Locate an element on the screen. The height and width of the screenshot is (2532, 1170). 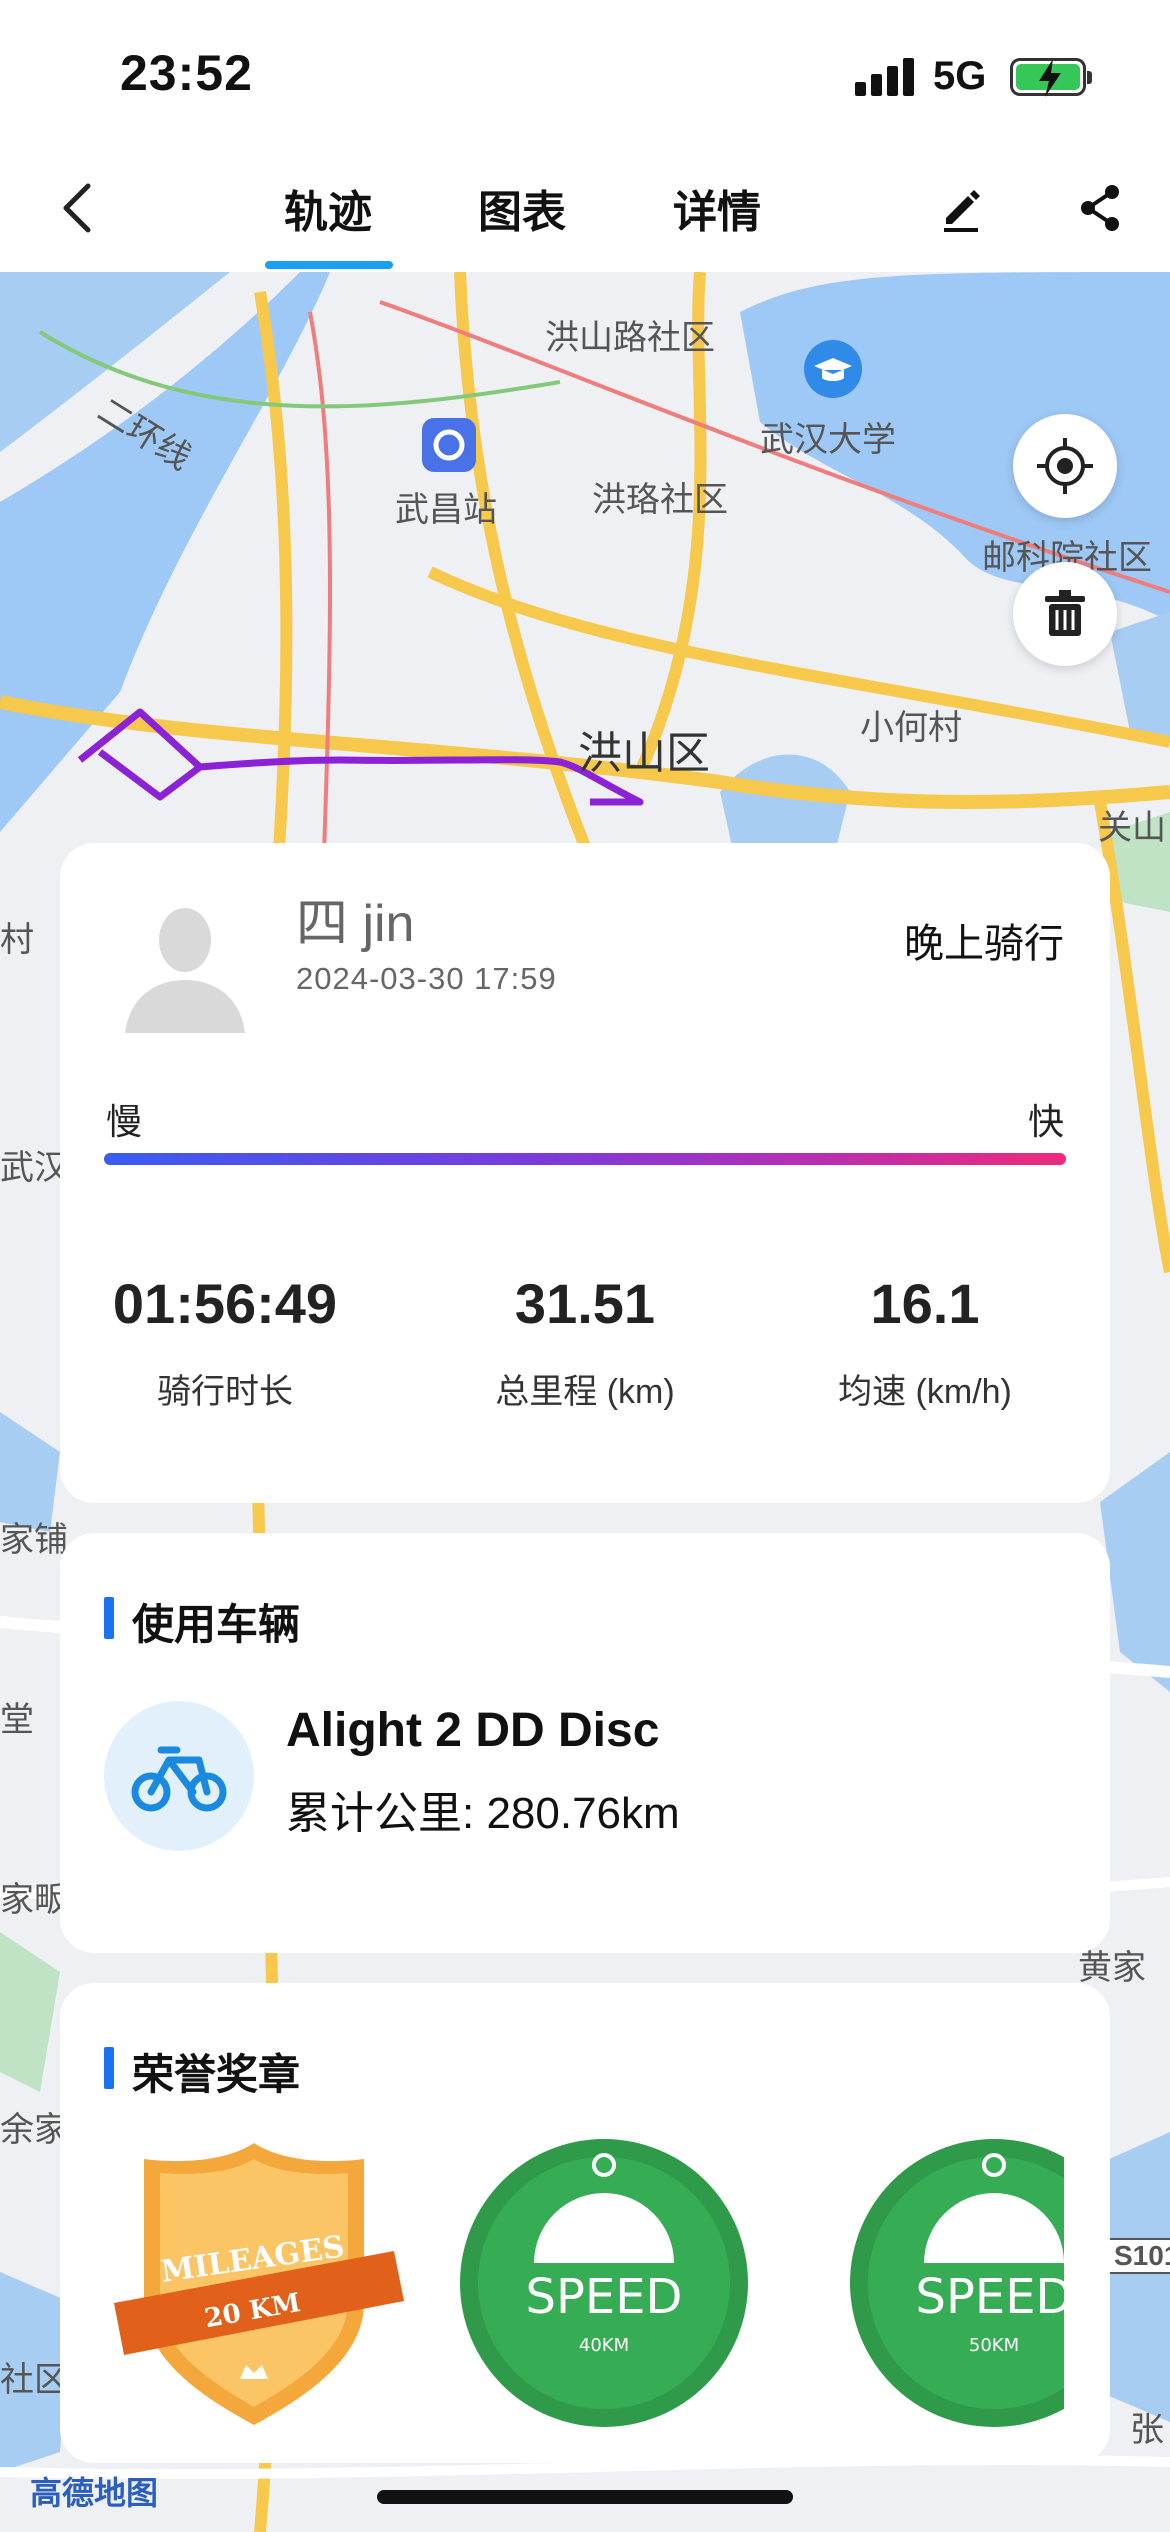
status-bar: 23:52 5G is located at coordinates (585, 75).